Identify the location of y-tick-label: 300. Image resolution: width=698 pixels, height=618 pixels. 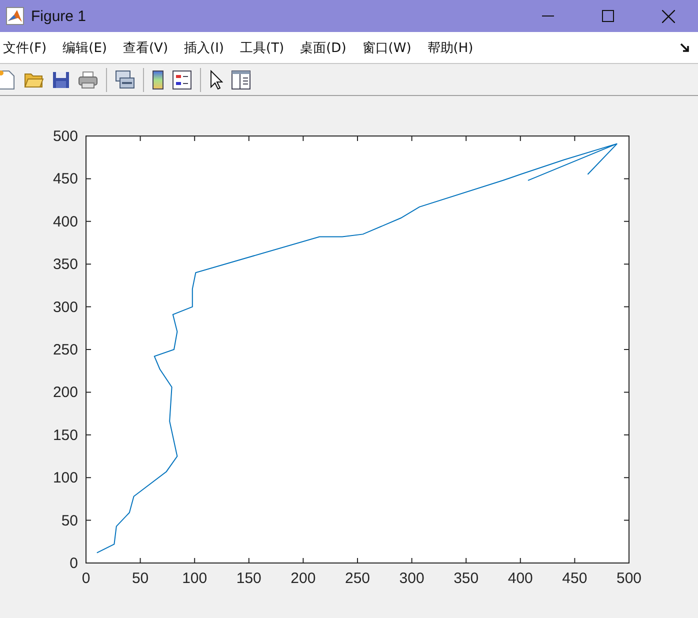
(65, 307).